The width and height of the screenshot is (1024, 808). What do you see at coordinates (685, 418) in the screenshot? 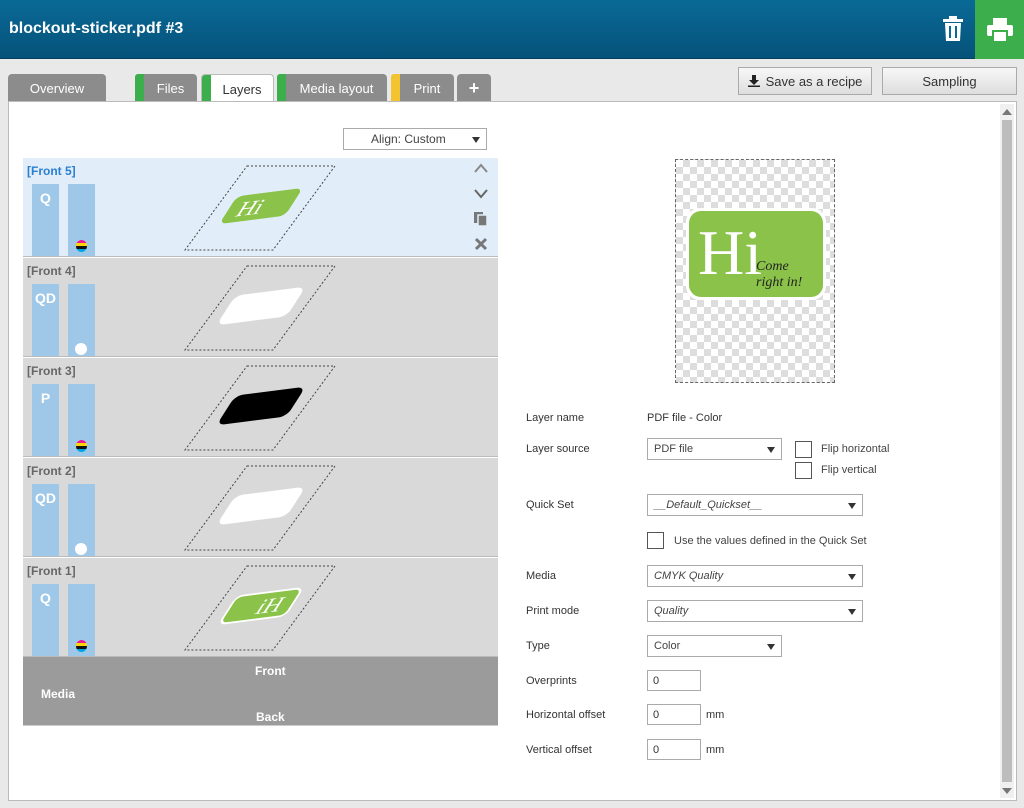
I see `layer-name-value: PDF file - Color` at bounding box center [685, 418].